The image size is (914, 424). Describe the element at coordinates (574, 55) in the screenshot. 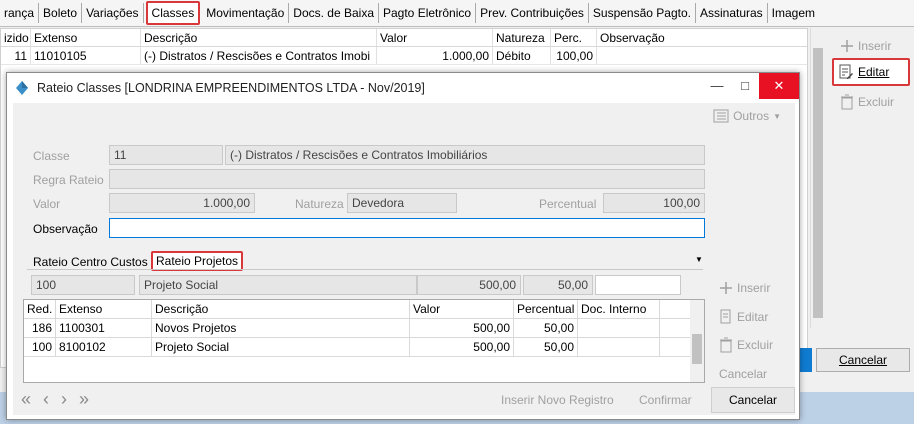

I see `cell: 100,00` at that location.